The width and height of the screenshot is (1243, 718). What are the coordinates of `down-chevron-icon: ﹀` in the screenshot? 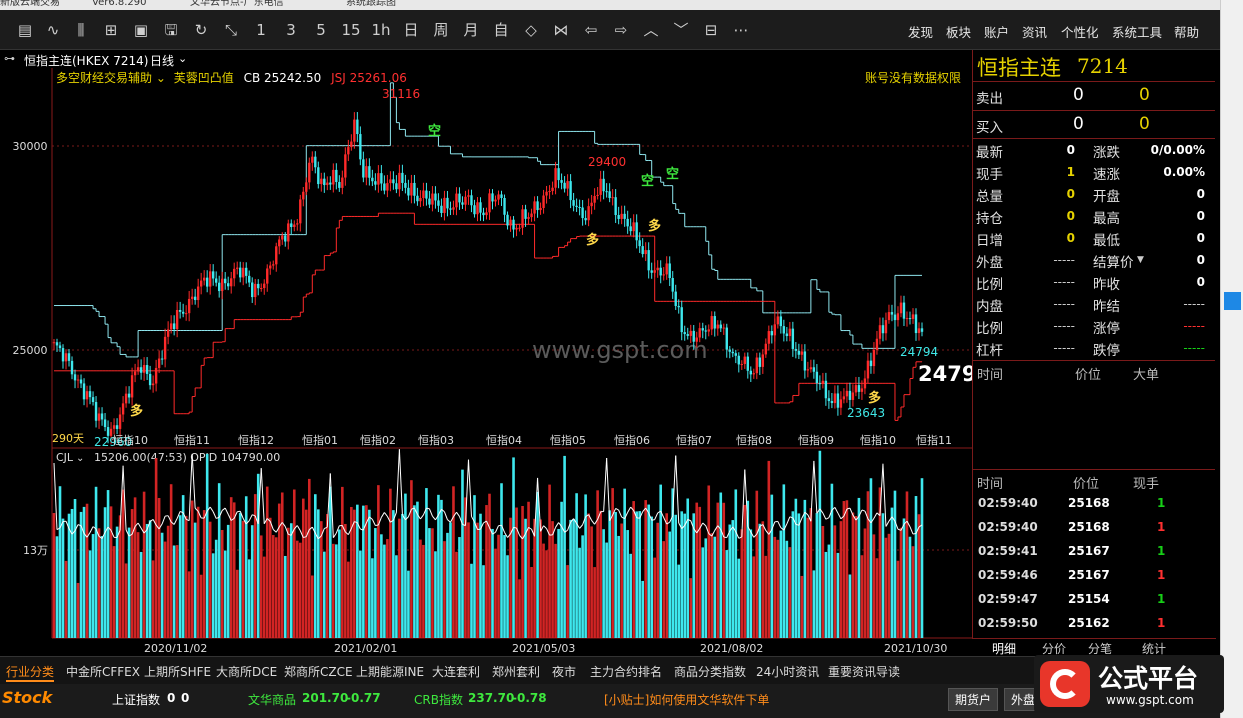 It's located at (681, 30).